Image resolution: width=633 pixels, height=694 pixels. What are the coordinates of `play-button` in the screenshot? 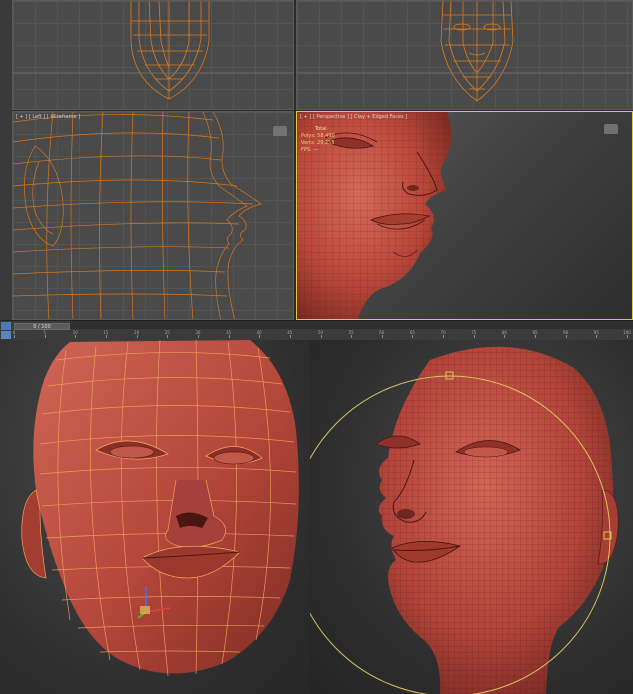 It's located at (6, 326).